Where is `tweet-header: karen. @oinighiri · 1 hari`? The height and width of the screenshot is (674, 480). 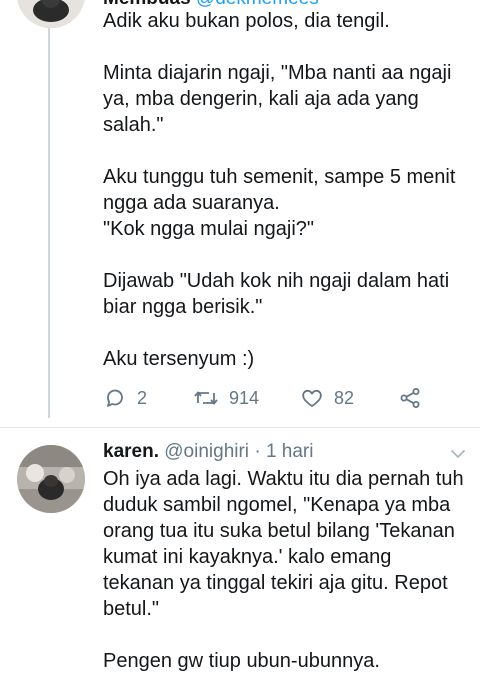 tweet-header: karen. @oinighiri · 1 hari is located at coordinates (208, 452).